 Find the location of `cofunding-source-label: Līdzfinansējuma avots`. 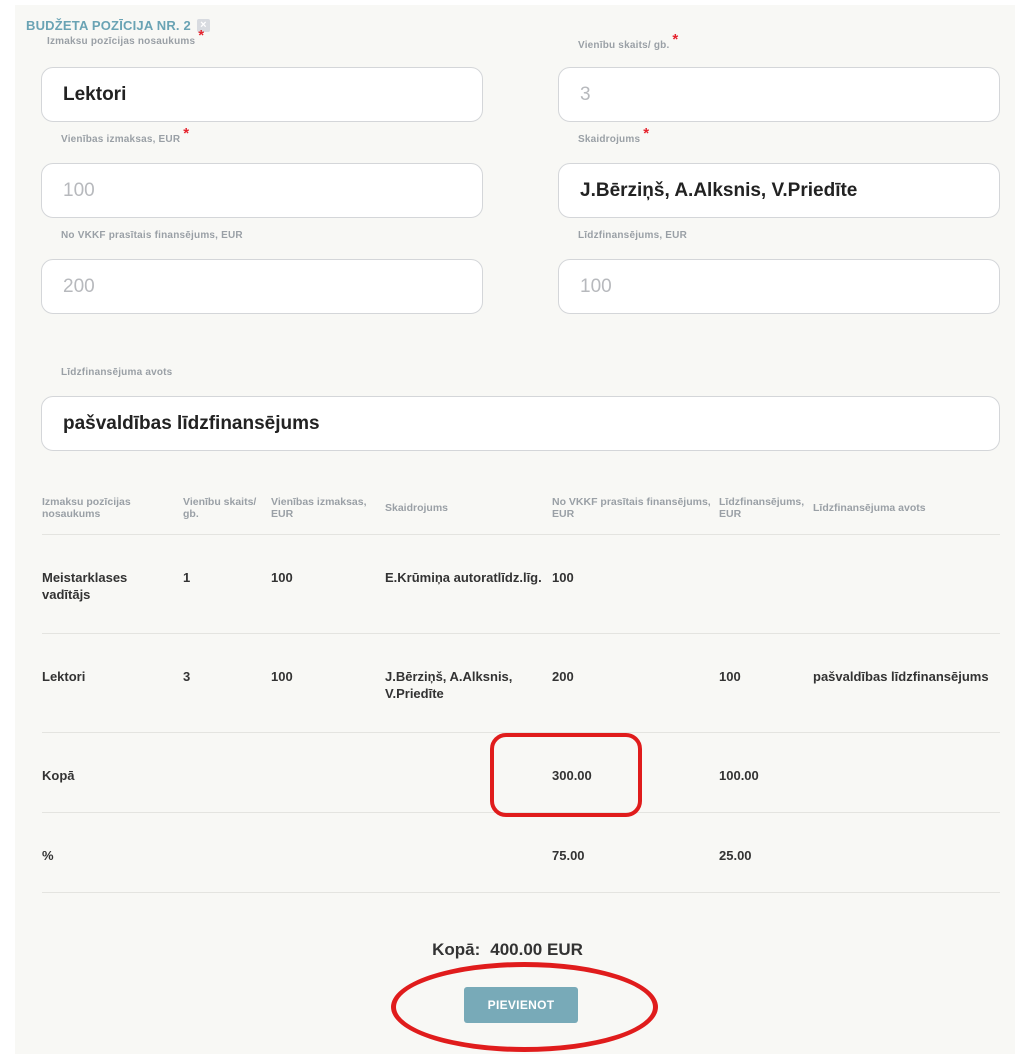

cofunding-source-label: Līdzfinansējuma avots is located at coordinates (117, 372).